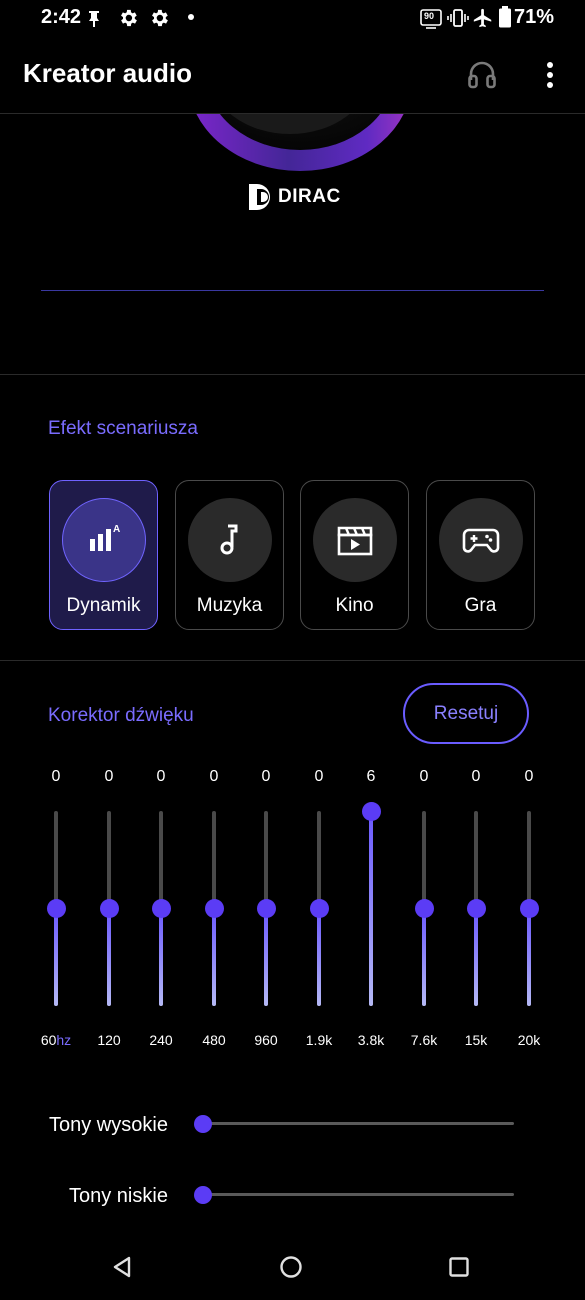 This screenshot has height=1300, width=585. I want to click on eq-band-frequency-number: 15k, so click(476, 1040).